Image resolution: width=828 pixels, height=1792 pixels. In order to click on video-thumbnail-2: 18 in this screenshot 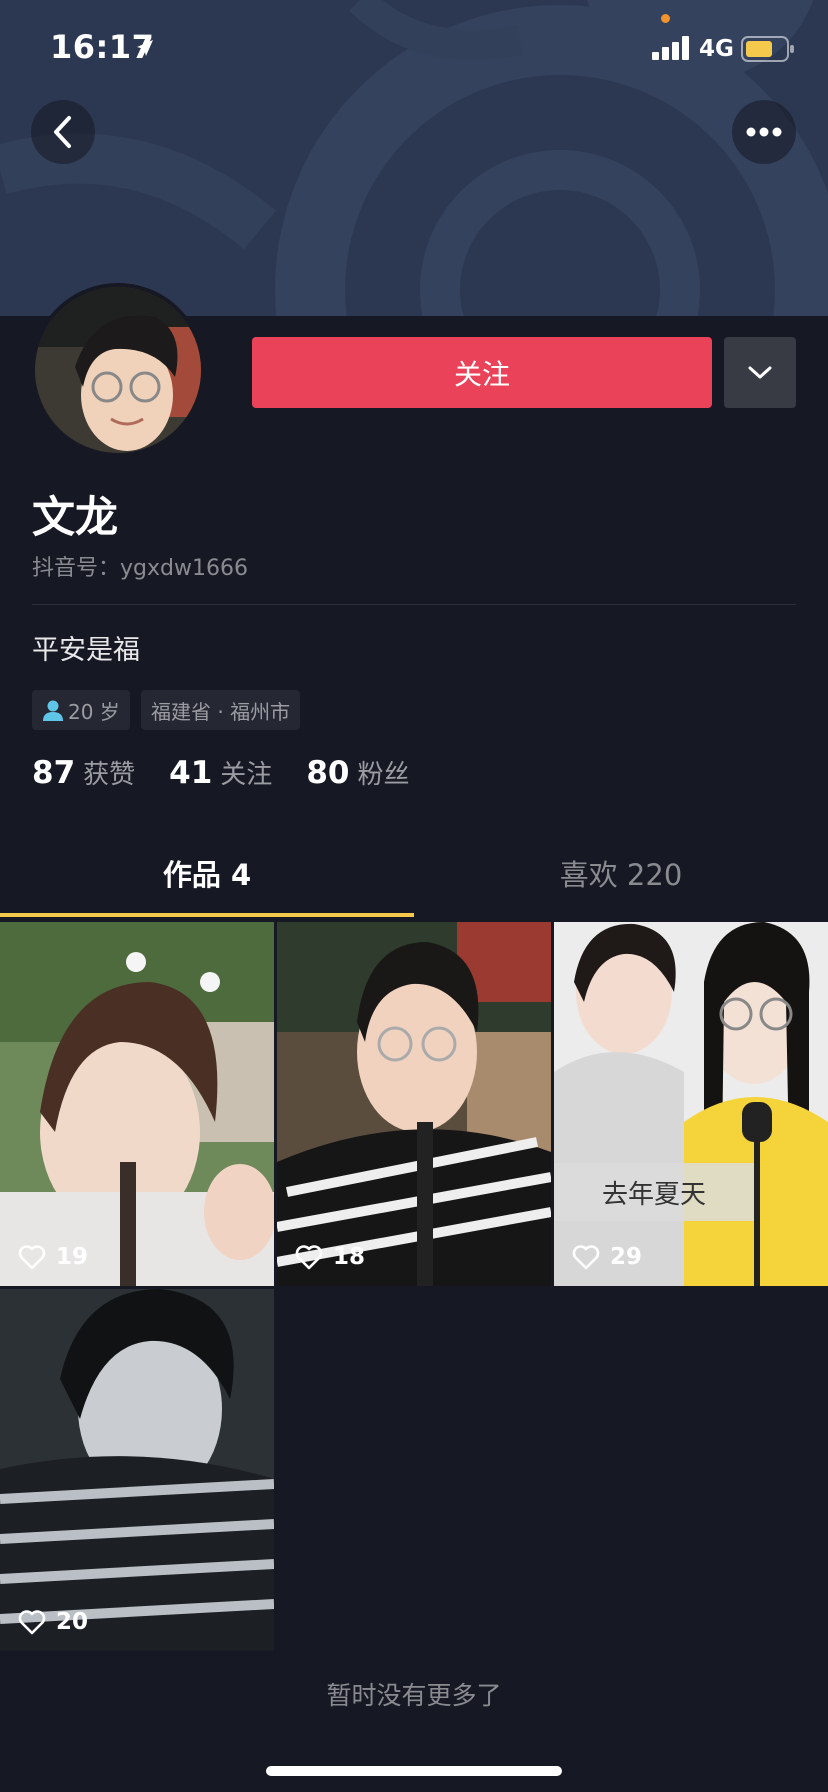, I will do `click(414, 1104)`.